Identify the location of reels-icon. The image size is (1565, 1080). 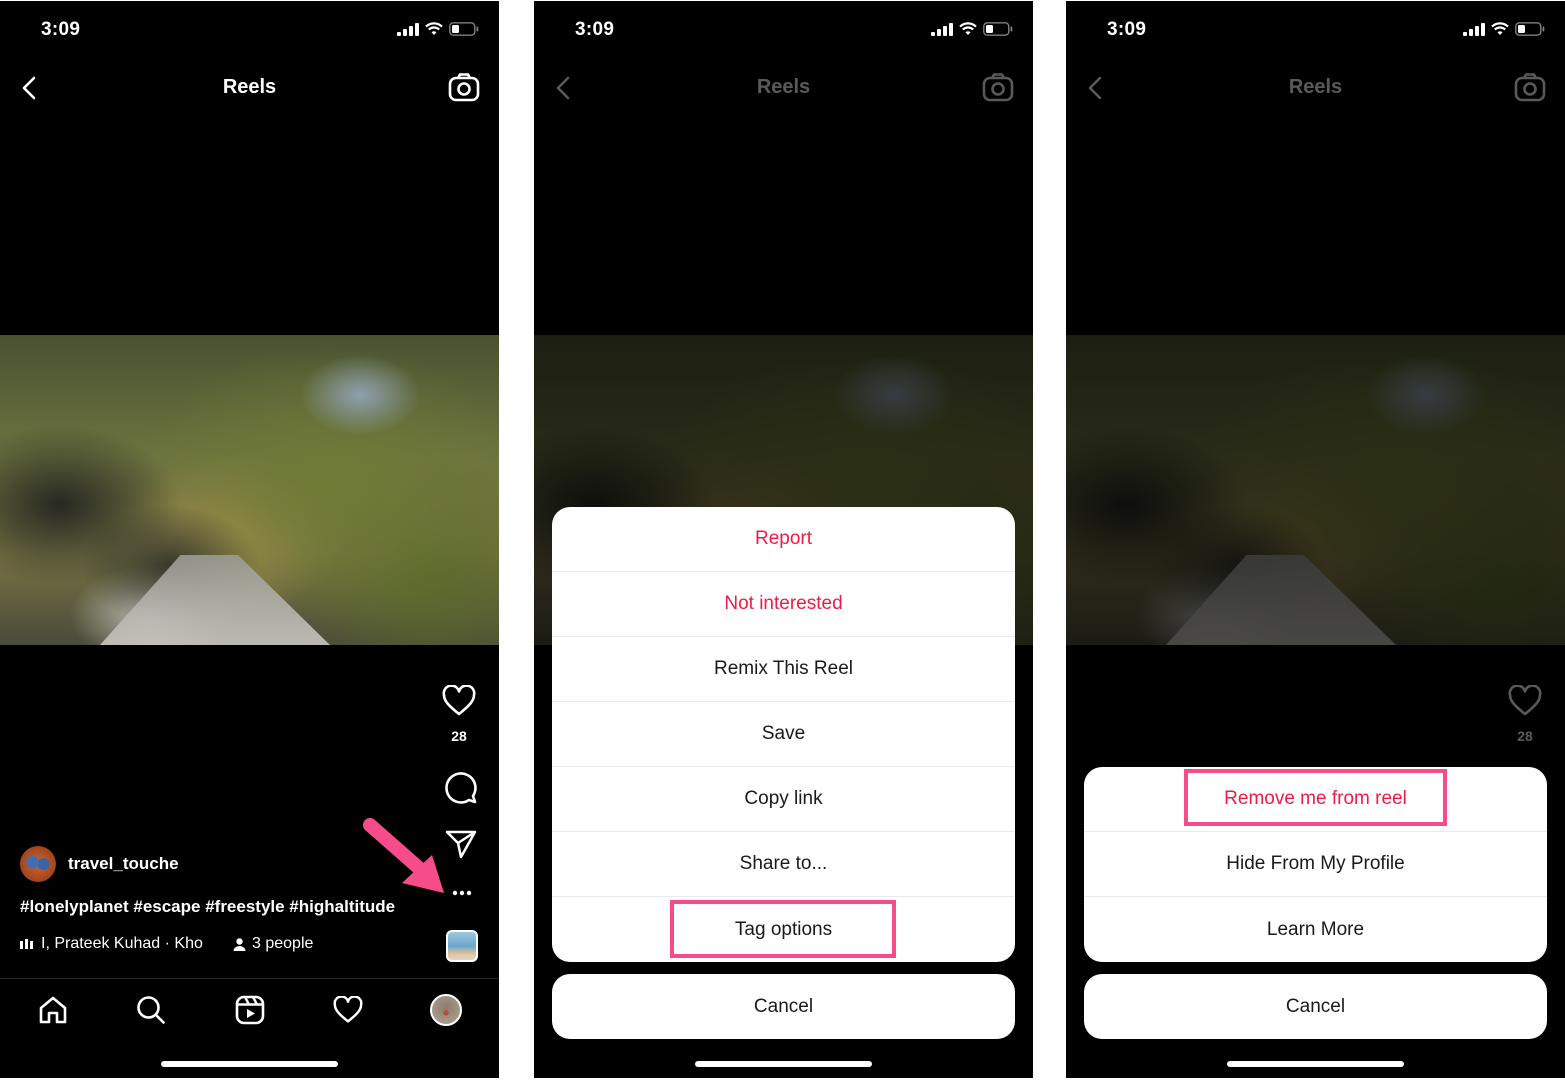
(250, 1010).